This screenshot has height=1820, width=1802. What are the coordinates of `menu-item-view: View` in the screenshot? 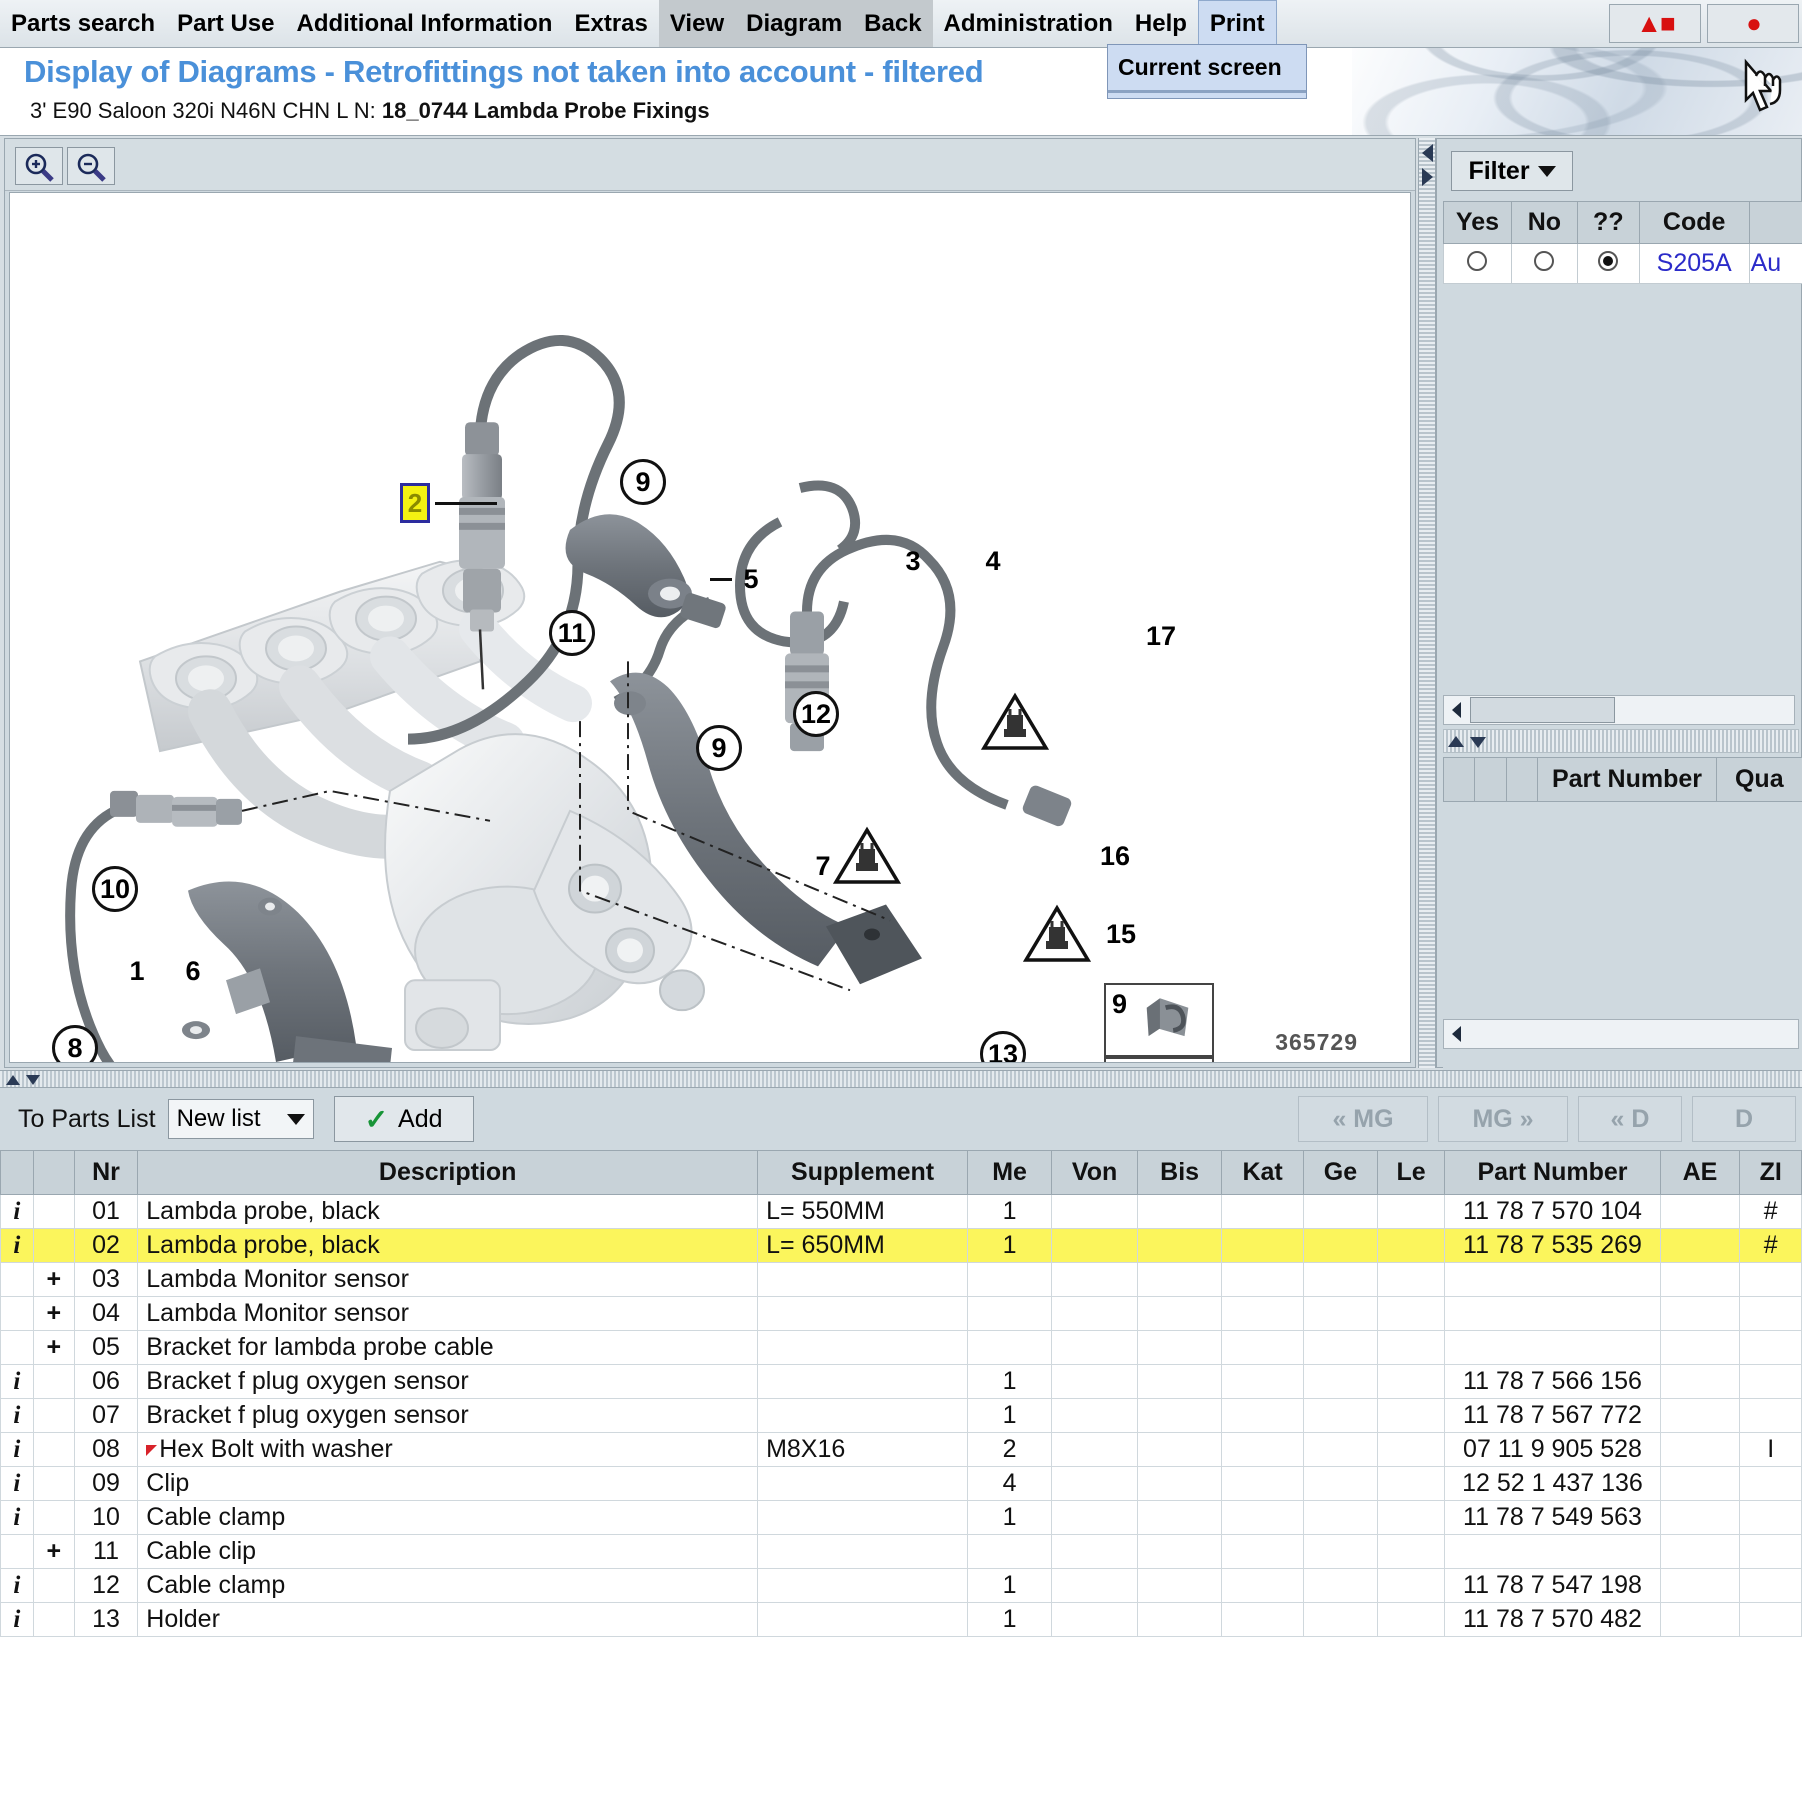 It's located at (697, 23).